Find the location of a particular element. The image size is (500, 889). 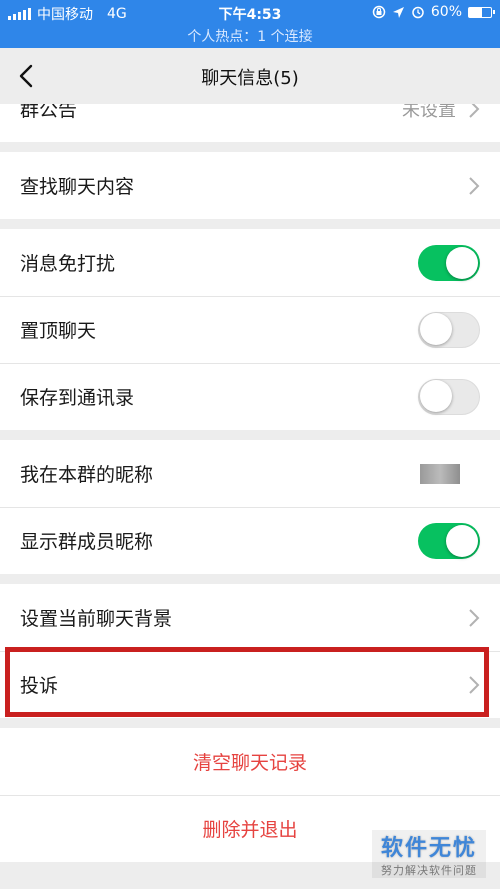

pin-label: 置顶聊天 is located at coordinates (58, 331).